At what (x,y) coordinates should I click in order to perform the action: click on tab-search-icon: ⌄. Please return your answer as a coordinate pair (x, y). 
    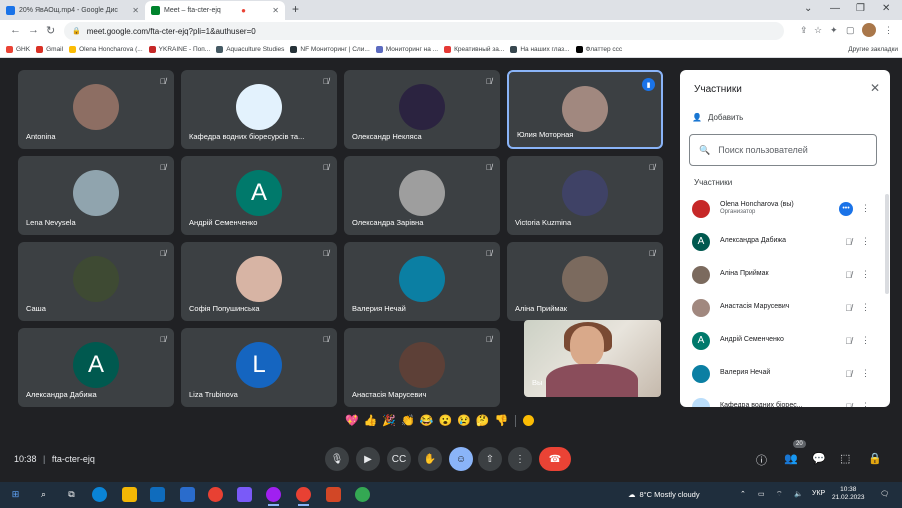
    Looking at the image, I should click on (808, 8).